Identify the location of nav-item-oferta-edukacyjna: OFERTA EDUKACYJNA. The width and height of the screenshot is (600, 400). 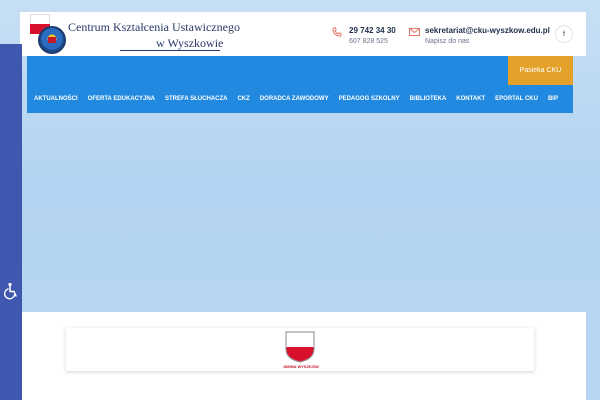
(126, 99).